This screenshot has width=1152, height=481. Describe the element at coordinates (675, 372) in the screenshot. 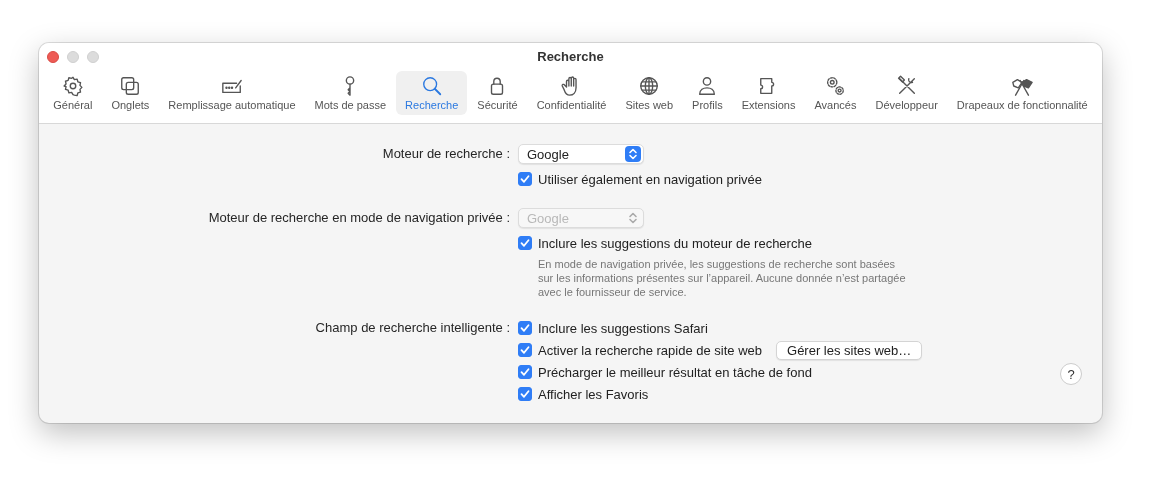

I see `checkbox-label: Précharger le meilleur résultat en tâche de fond` at that location.